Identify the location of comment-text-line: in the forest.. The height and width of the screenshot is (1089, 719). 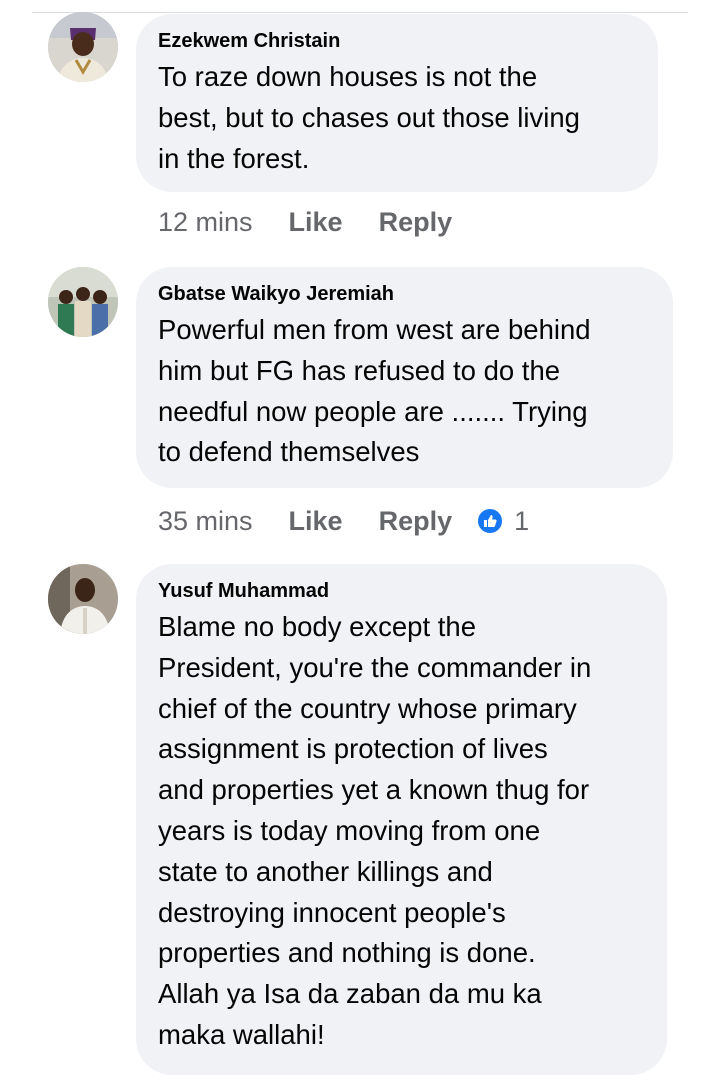
(234, 158).